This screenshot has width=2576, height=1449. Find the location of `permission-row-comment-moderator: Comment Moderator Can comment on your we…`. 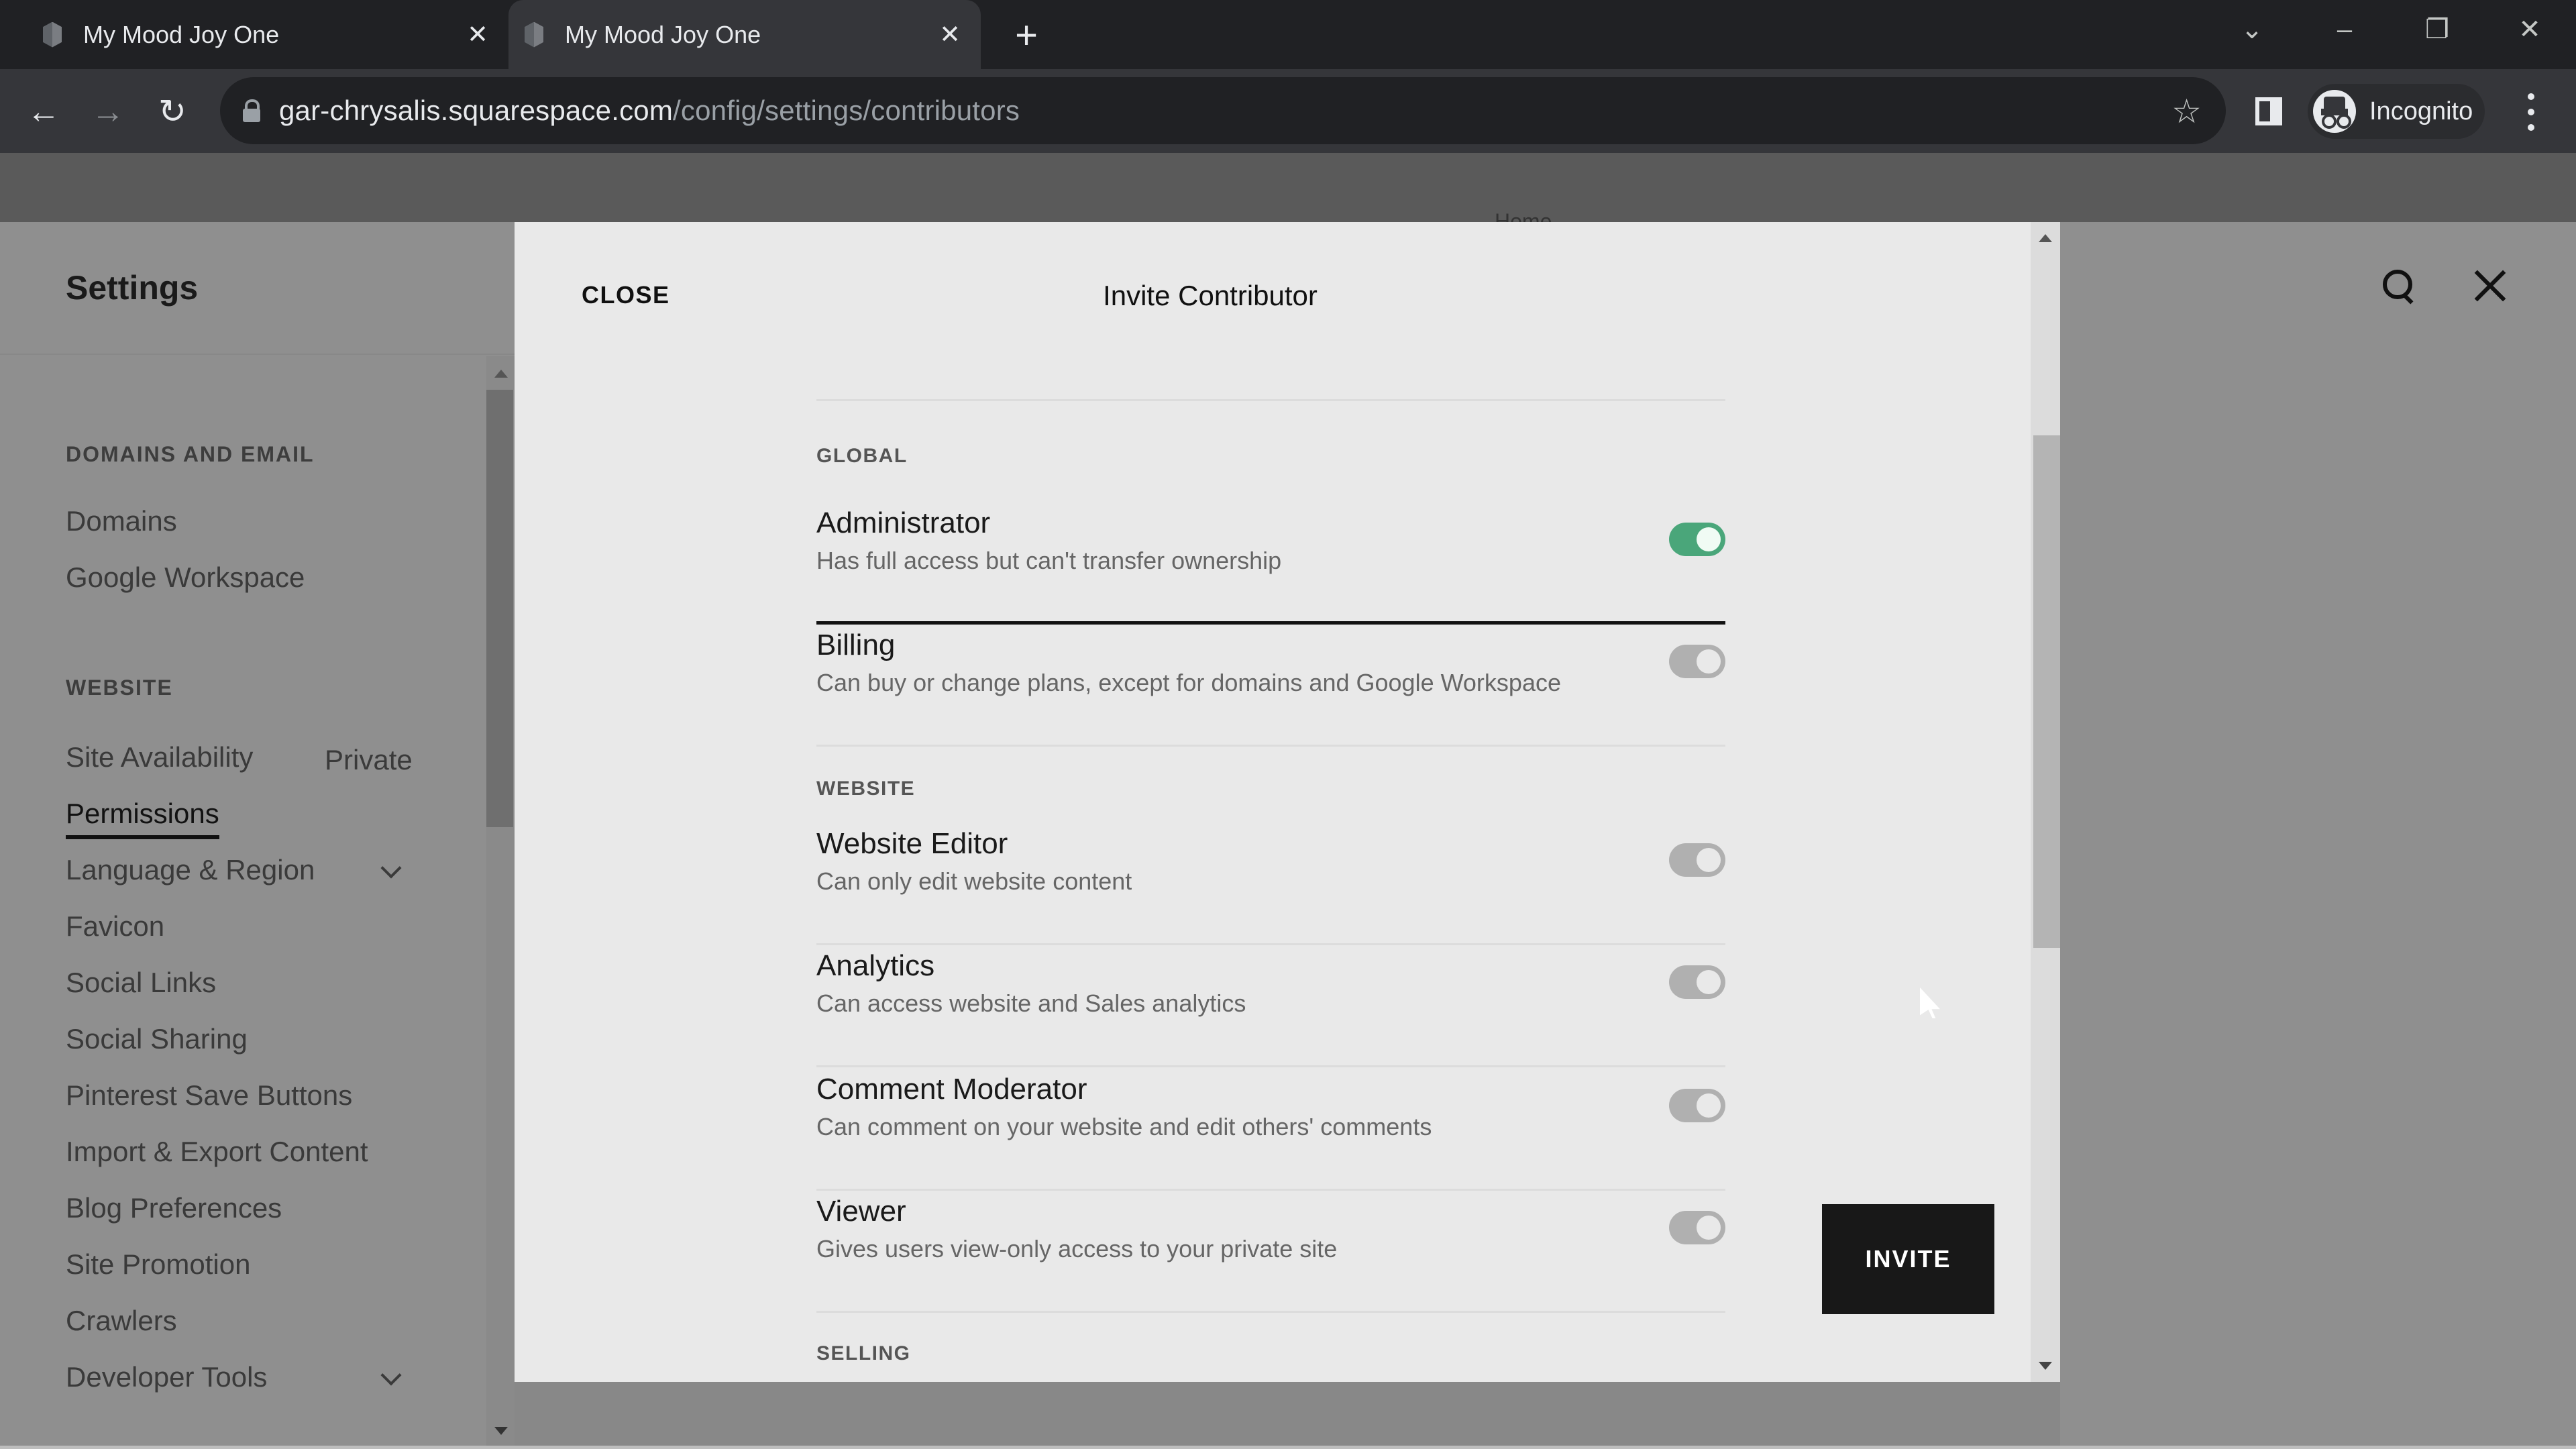

permission-row-comment-moderator: Comment Moderator Can comment on your we… is located at coordinates (1270, 1130).